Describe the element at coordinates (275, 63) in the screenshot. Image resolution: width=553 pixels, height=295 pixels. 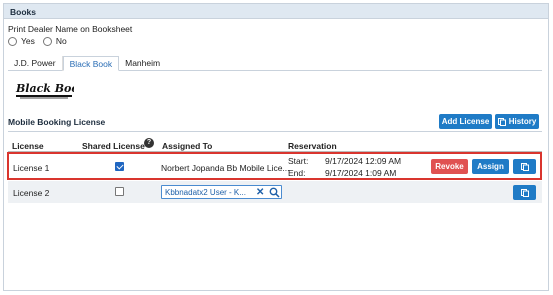
I see `book-tabs: J.D. Power Black Book Manheim` at that location.